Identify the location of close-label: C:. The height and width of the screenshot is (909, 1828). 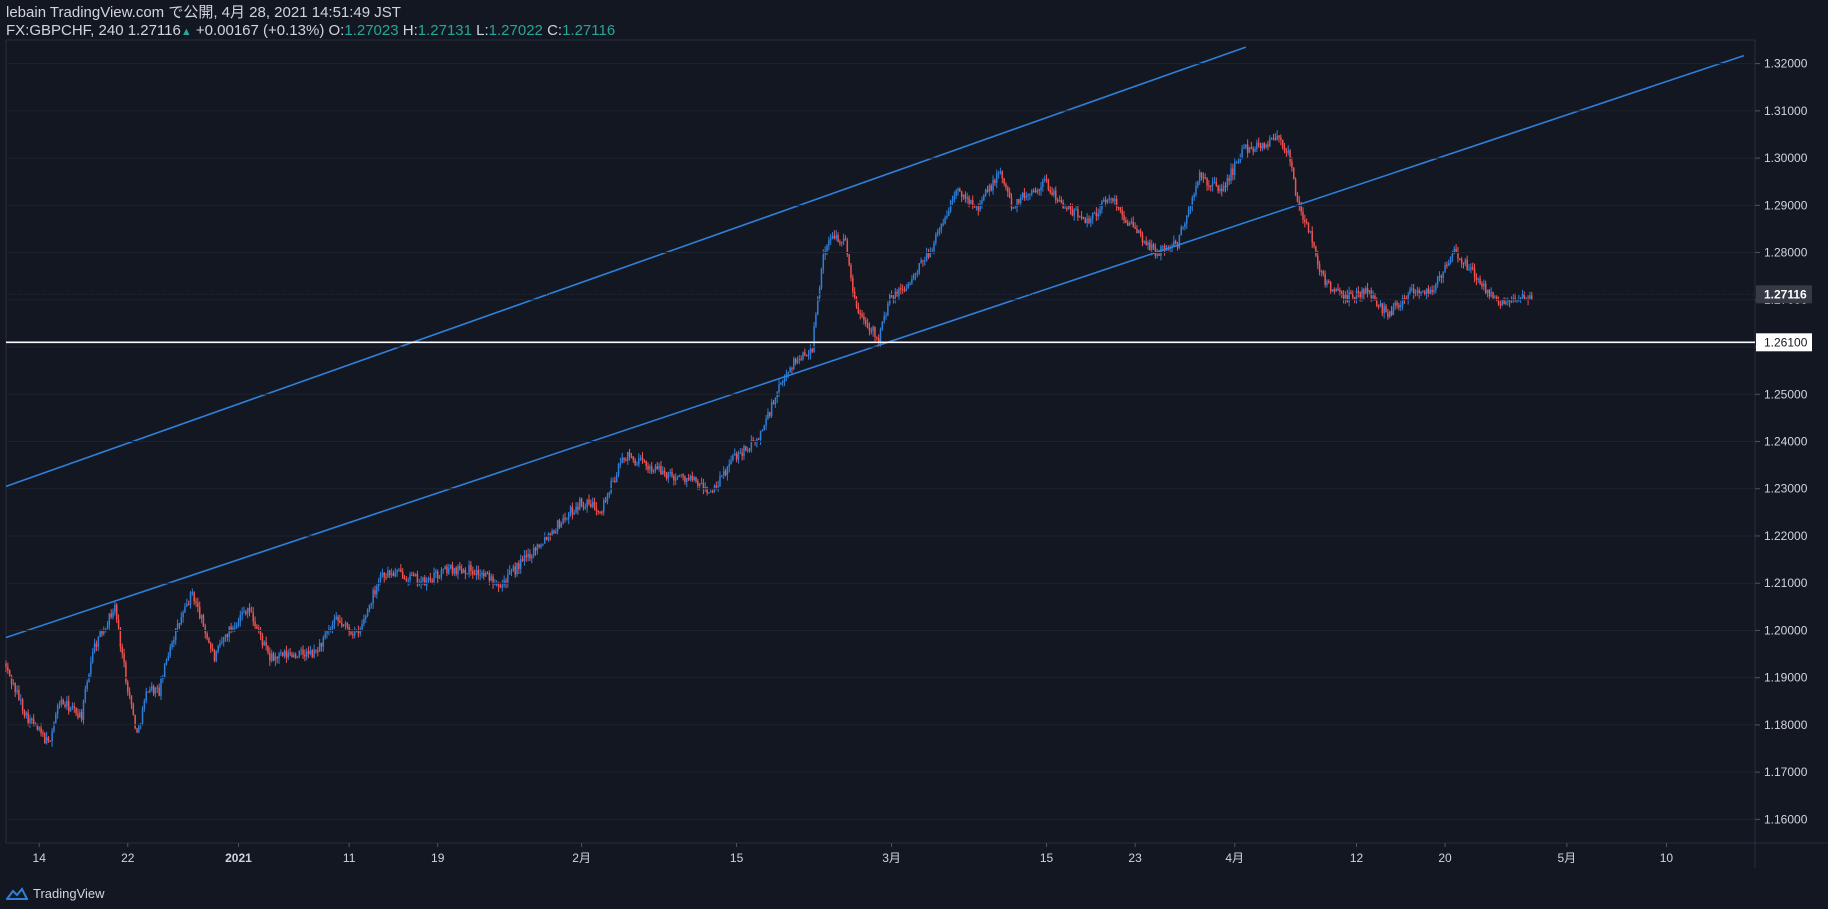
(555, 30).